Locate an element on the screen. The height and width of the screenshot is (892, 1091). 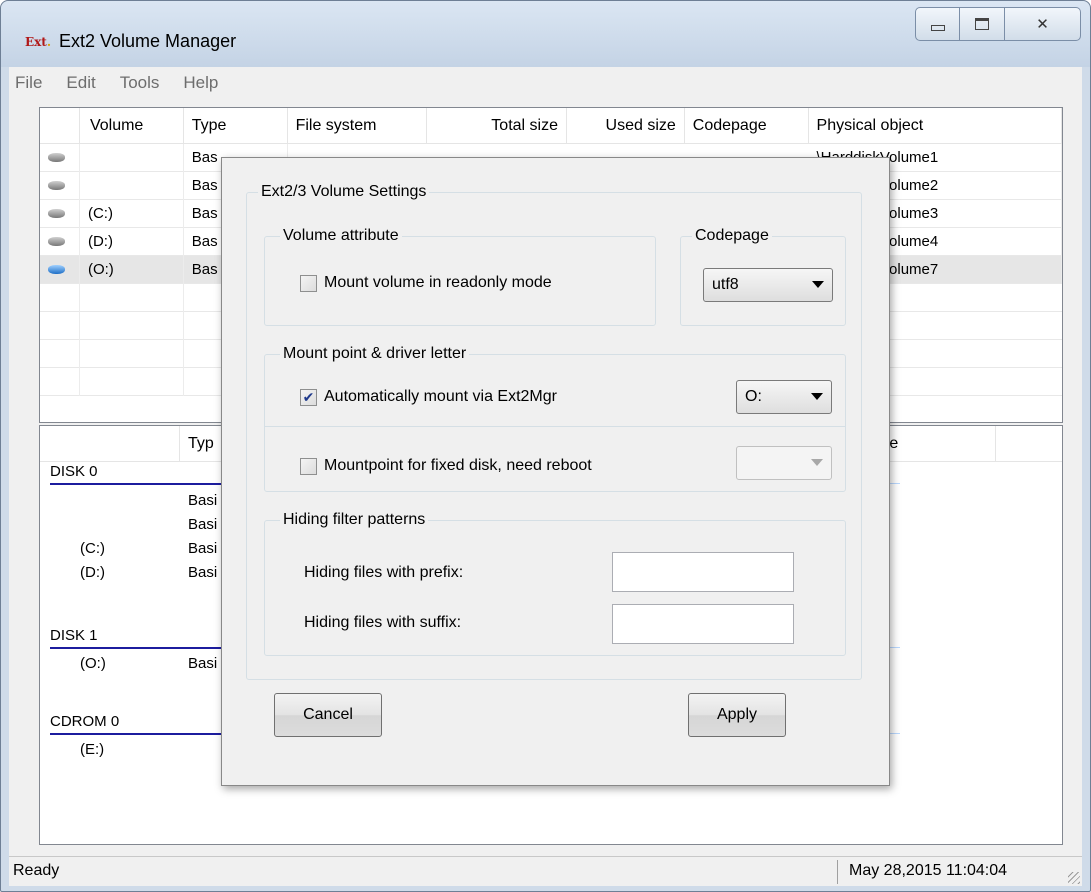
drive-letter-value: O: is located at coordinates (753, 396).